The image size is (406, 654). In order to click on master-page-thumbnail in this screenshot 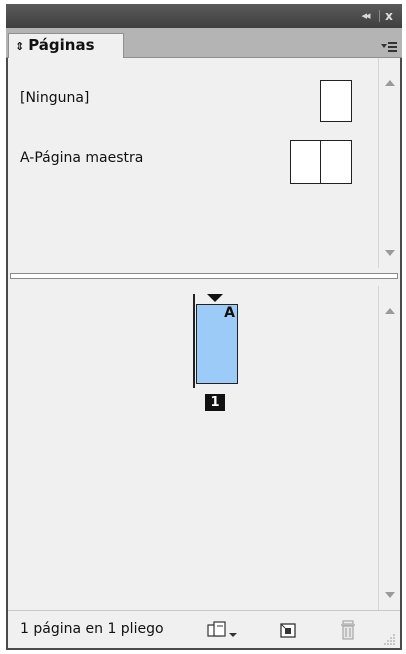, I will do `click(336, 101)`.